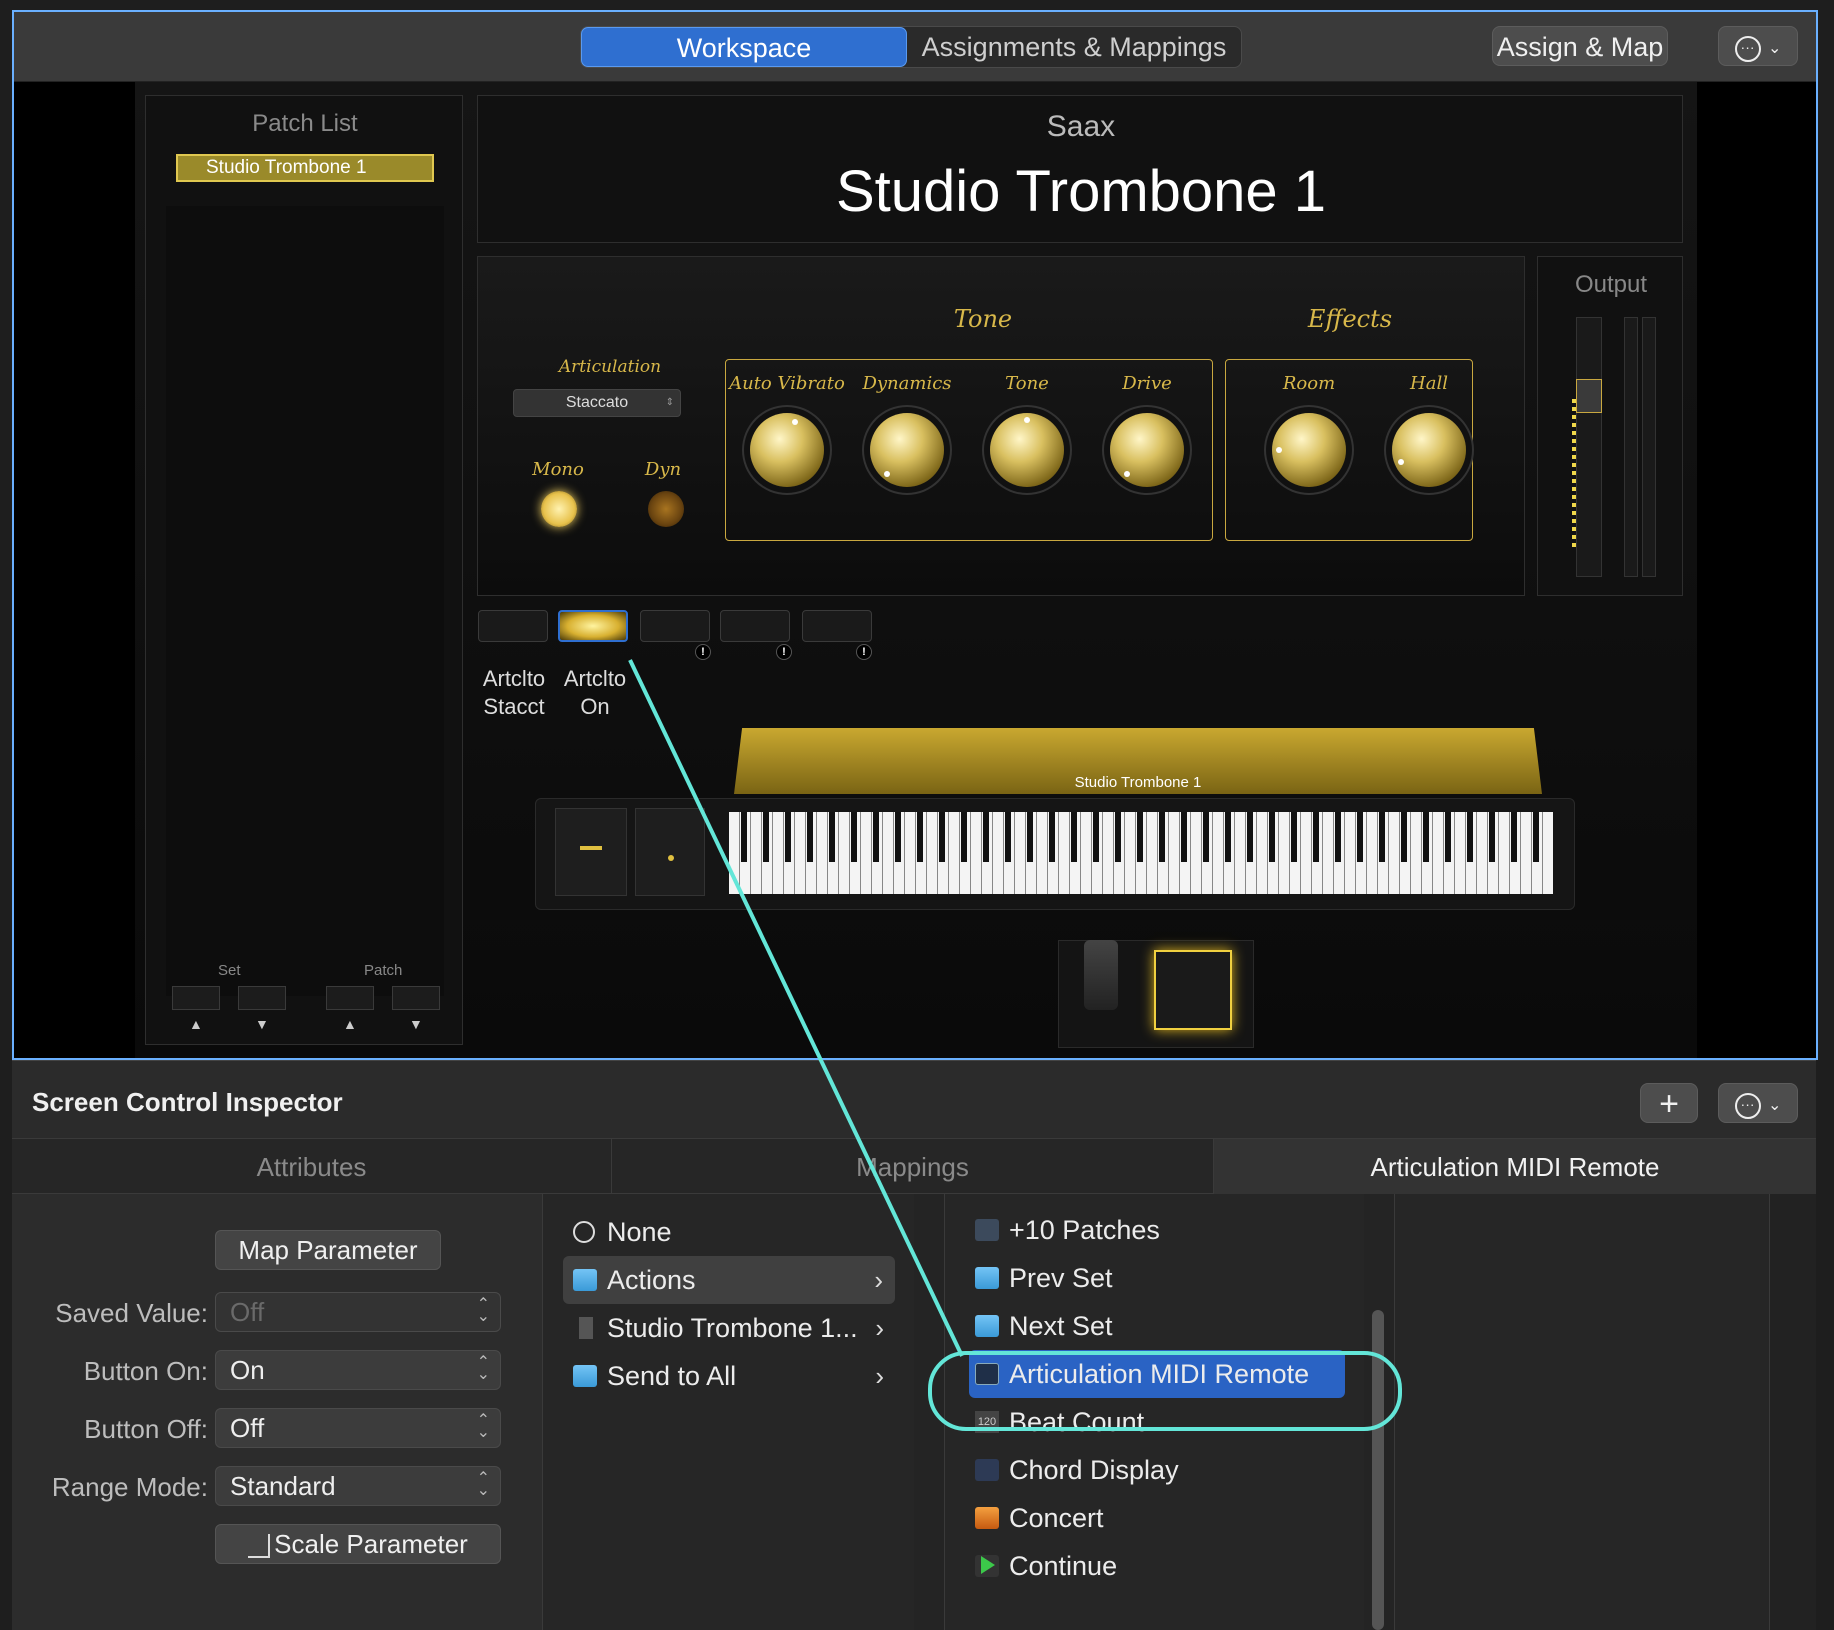 The height and width of the screenshot is (1630, 1834). What do you see at coordinates (1165, 1391) in the screenshot?
I see `annotation-highlight-ring` at bounding box center [1165, 1391].